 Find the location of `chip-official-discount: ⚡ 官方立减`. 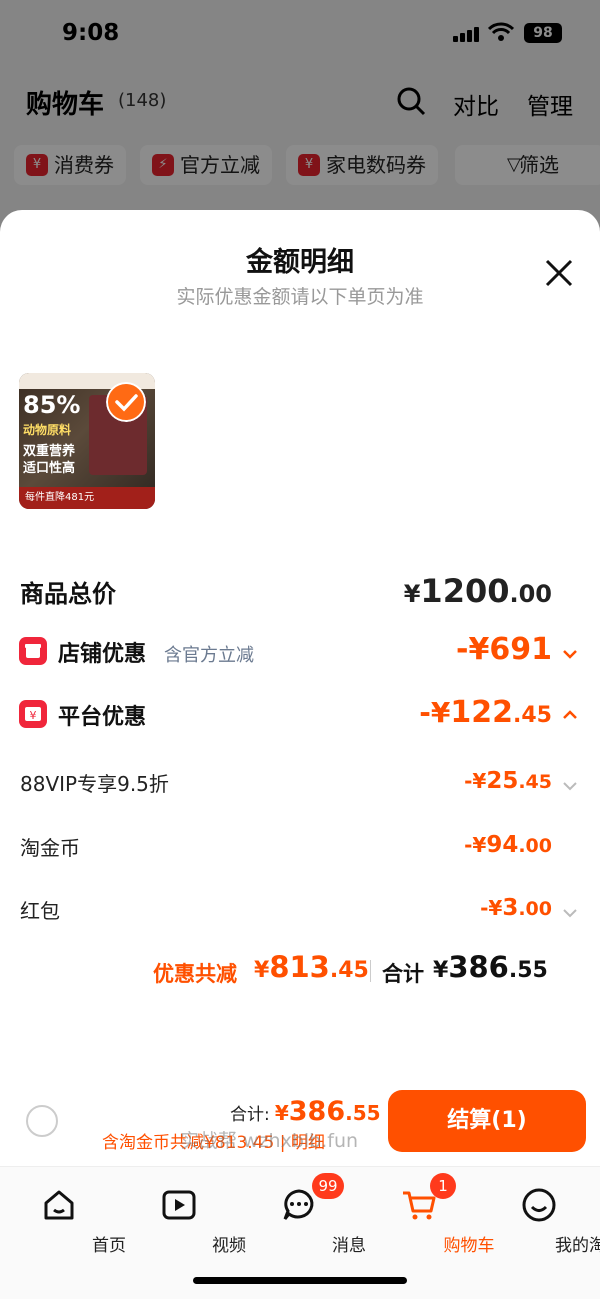

chip-official-discount: ⚡ 官方立减 is located at coordinates (206, 165).